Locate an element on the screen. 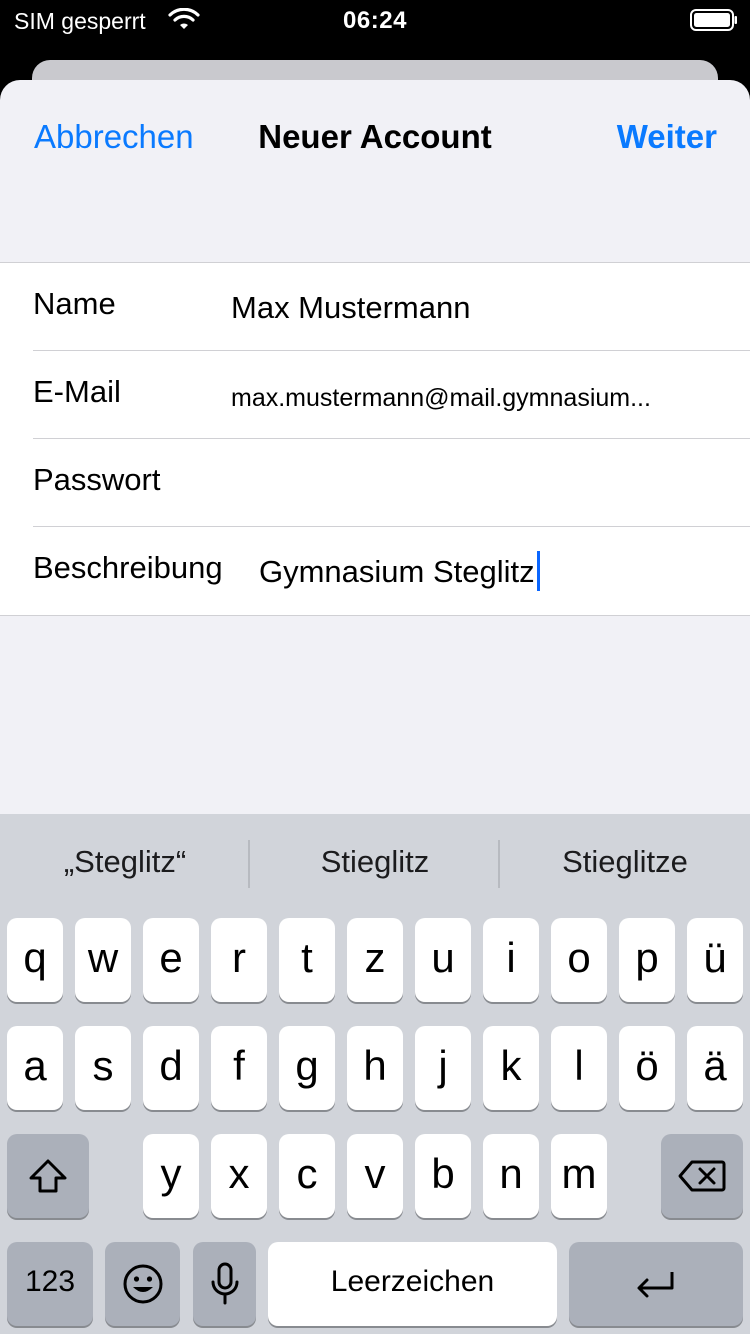  key-w: w is located at coordinates (103, 960).